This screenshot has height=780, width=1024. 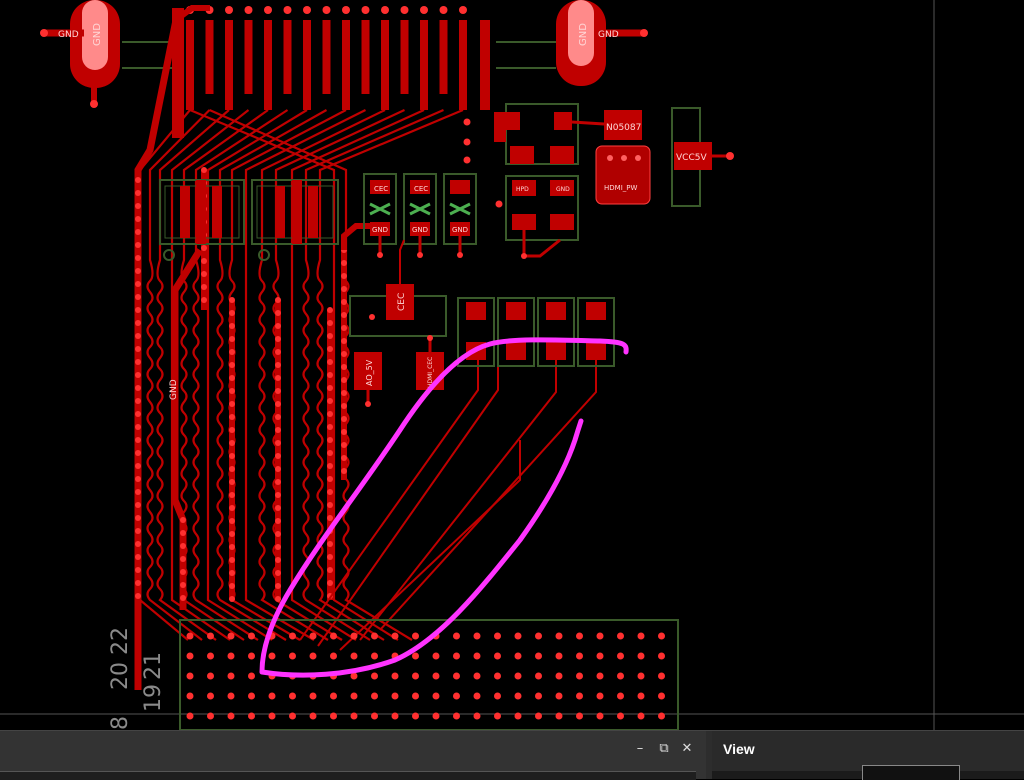 I want to click on close-button: ✕, so click(x=687, y=749).